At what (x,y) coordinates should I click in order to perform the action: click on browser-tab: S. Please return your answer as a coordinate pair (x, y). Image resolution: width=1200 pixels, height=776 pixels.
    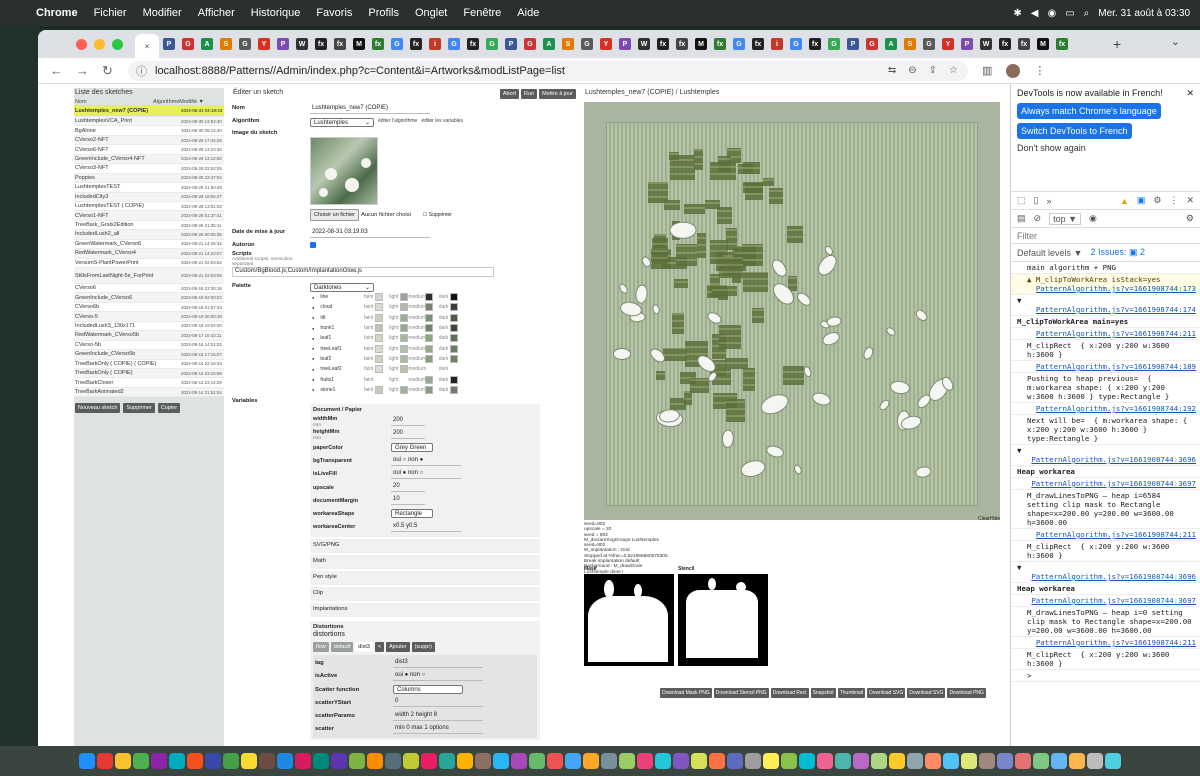
    Looking at the image, I should click on (568, 44).